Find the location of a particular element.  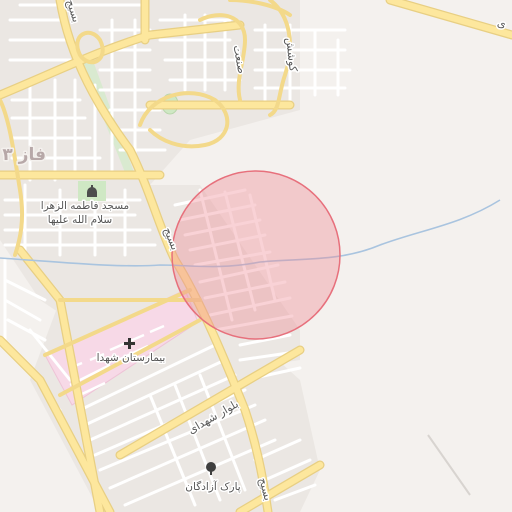

mosque-label-line2: سلام الله علیها is located at coordinates (80, 220).